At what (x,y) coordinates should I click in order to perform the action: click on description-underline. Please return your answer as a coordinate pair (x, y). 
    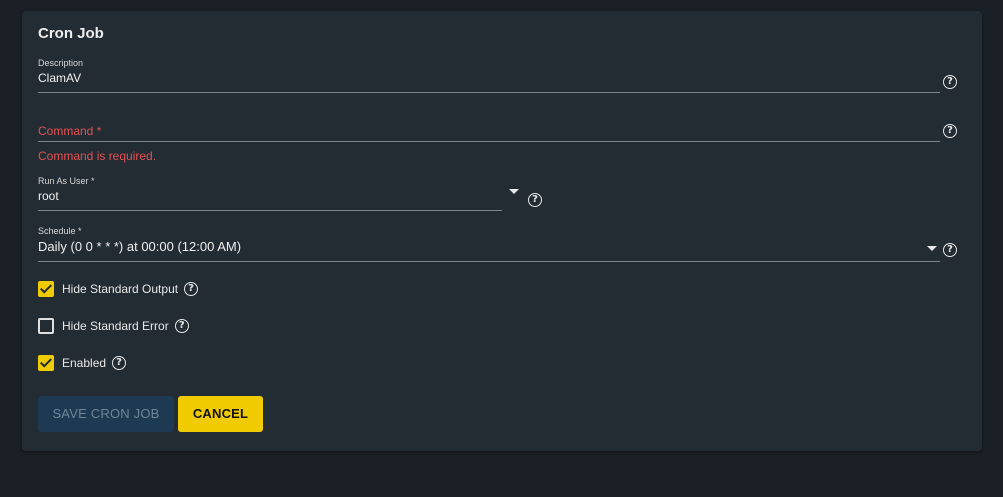
    Looking at the image, I should click on (489, 92).